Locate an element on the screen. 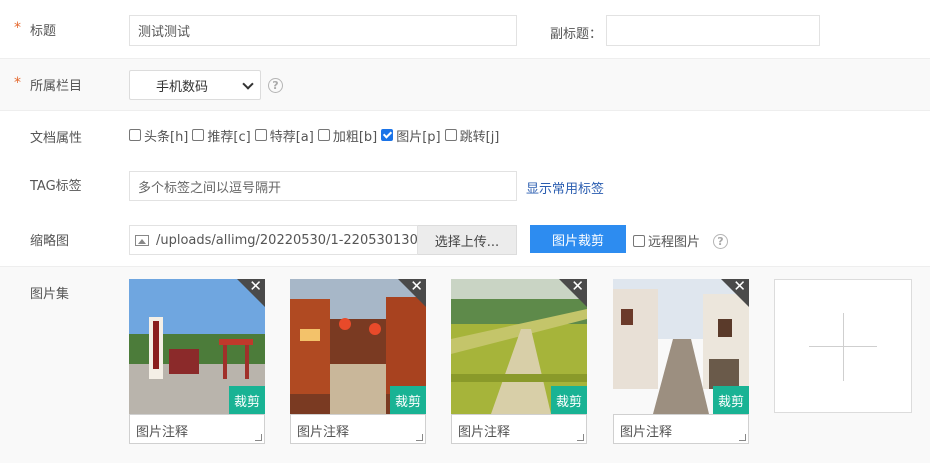  remote-image-checkbox: 远程图片 is located at coordinates (666, 240).